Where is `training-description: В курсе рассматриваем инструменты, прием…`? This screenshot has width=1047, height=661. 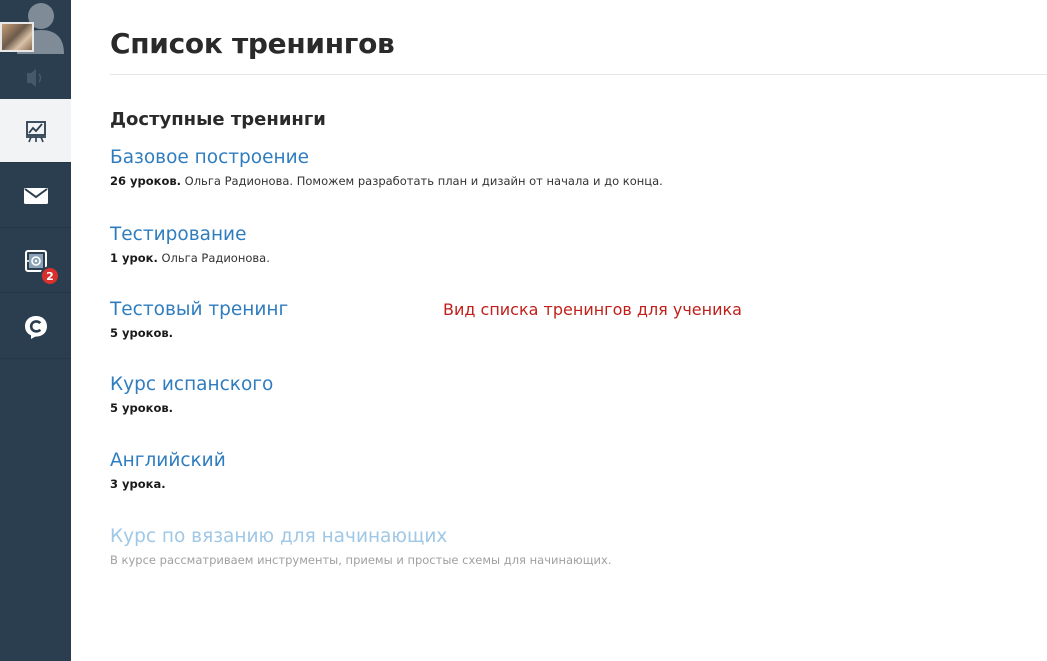
training-description: В курсе рассматриваем инструменты, прием… is located at coordinates (361, 560).